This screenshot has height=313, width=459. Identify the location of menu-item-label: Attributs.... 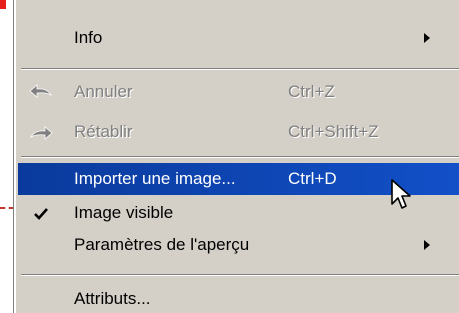
(112, 298).